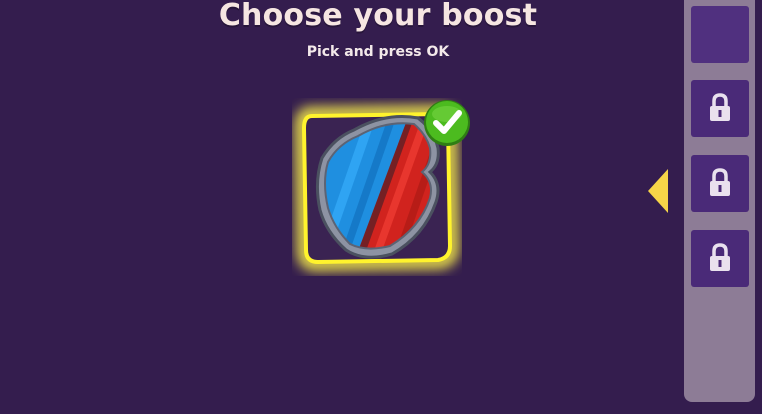  What do you see at coordinates (382, 186) in the screenshot?
I see `boost-option-shield` at bounding box center [382, 186].